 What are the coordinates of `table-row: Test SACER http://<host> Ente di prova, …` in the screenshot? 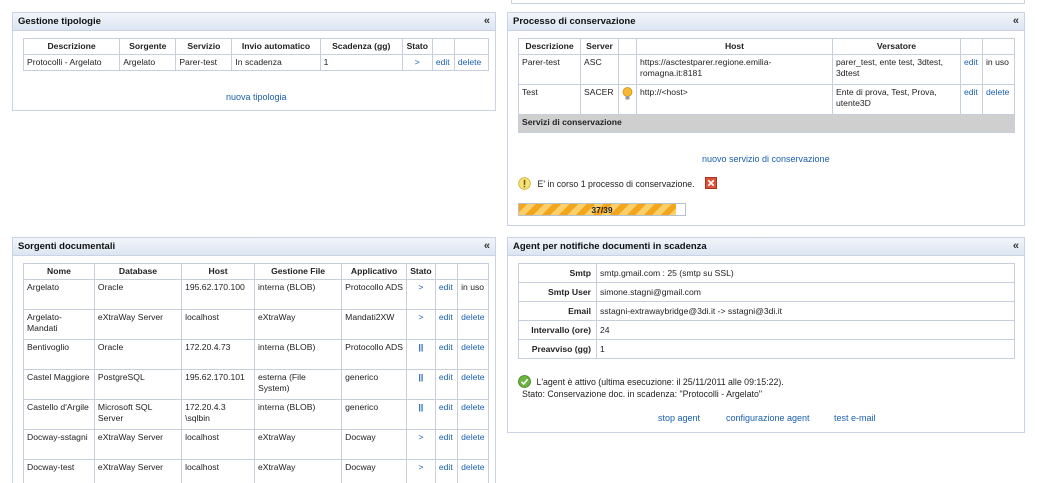 It's located at (766, 99).